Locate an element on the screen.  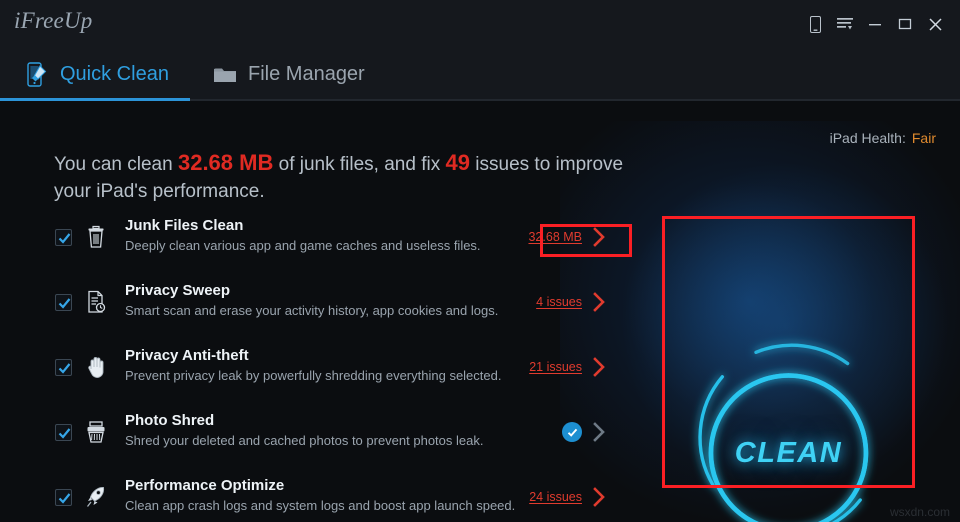
app-logo: iFreeUp is located at coordinates (53, 20).